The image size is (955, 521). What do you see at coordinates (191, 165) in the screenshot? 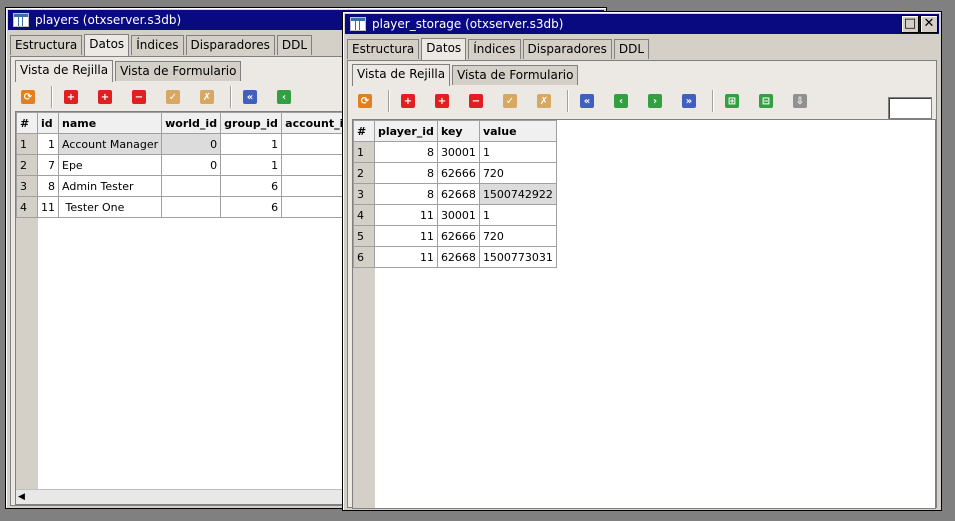
I see `cell-world-id: 0` at bounding box center [191, 165].